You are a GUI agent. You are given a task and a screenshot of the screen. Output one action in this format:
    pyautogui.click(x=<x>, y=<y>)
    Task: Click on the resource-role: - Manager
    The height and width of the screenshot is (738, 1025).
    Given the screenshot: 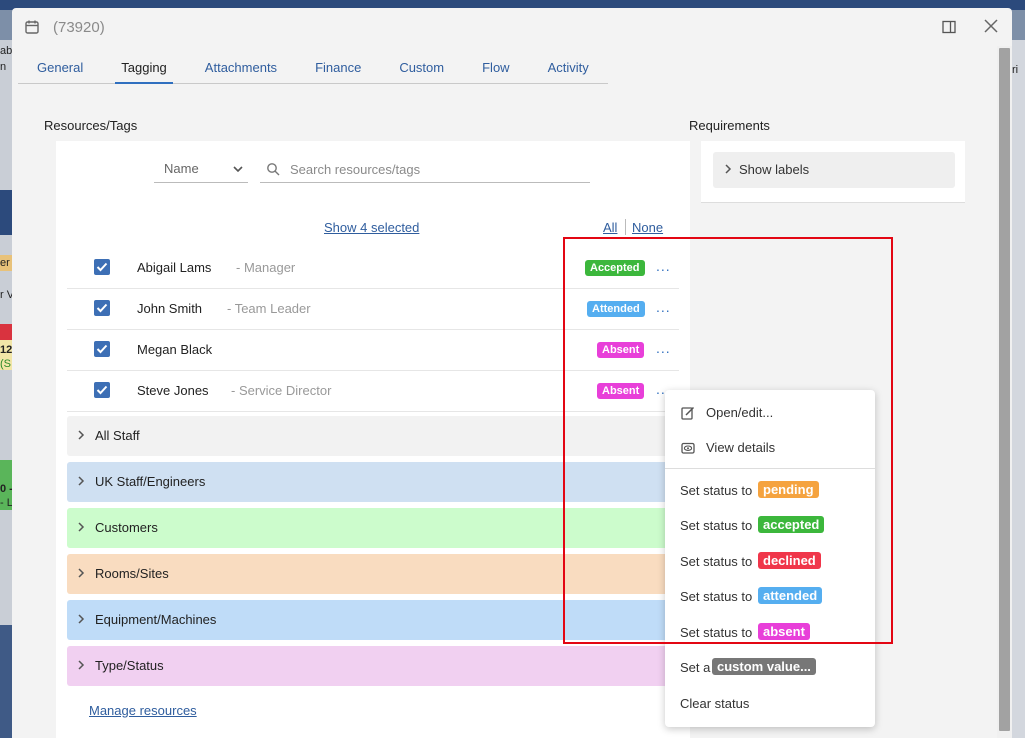 What is the action you would take?
    pyautogui.click(x=266, y=267)
    